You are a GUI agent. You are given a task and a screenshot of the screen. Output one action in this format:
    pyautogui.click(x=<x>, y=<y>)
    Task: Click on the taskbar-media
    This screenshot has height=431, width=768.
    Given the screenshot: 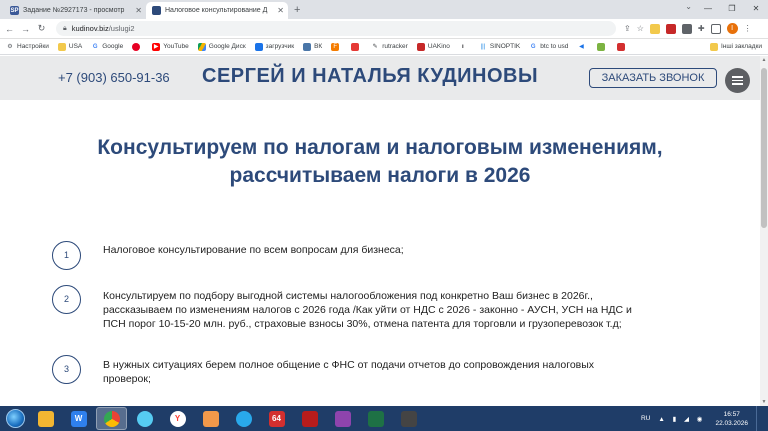 What is the action you would take?
    pyautogui.click(x=210, y=418)
    